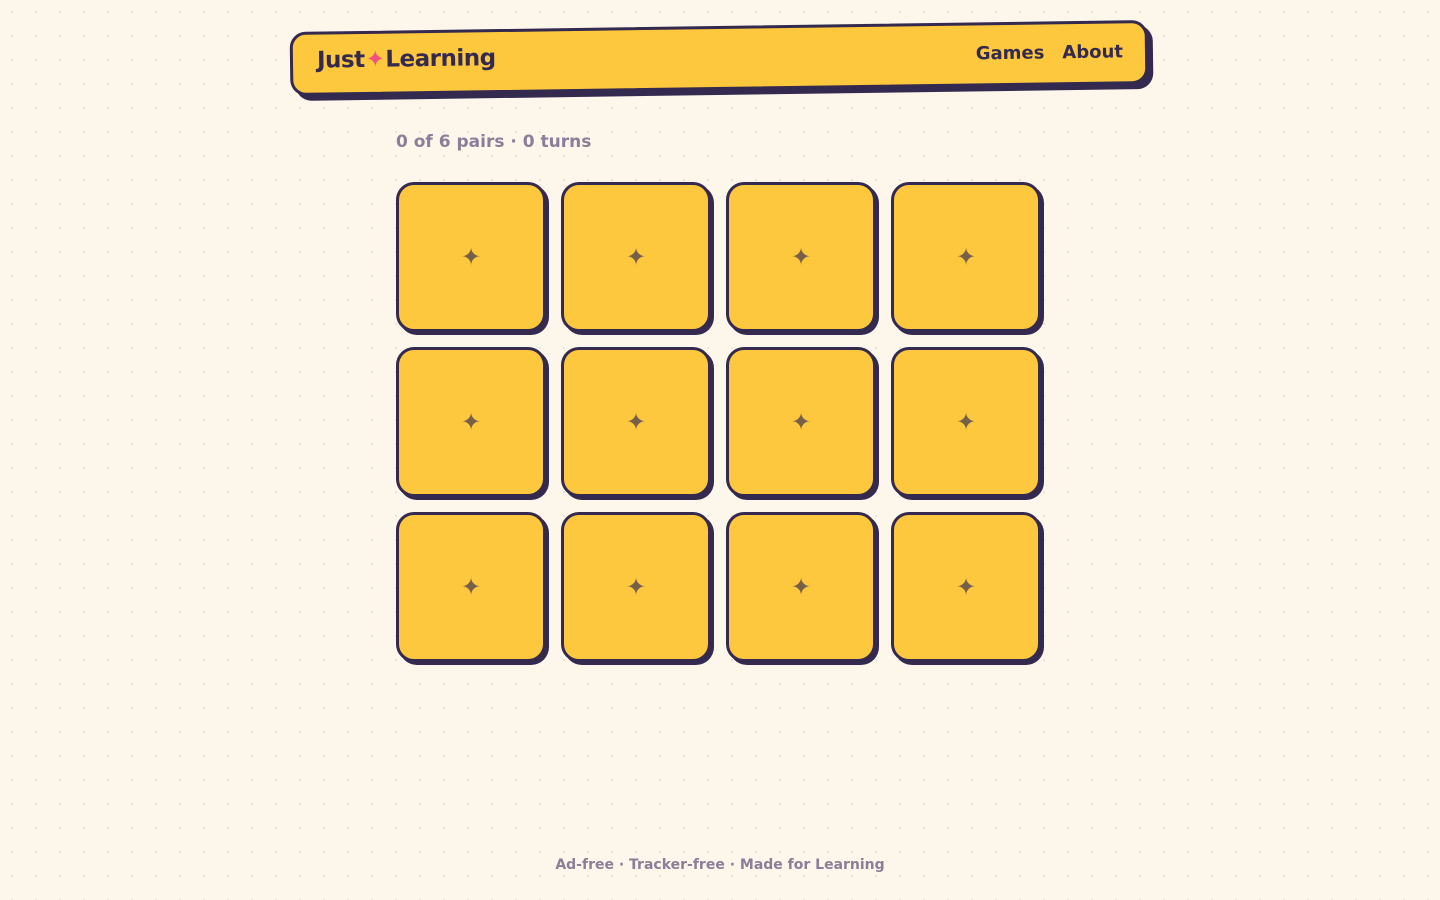  Describe the element at coordinates (719, 58) in the screenshot. I see `site-header: Just✦Learning Games About` at that location.